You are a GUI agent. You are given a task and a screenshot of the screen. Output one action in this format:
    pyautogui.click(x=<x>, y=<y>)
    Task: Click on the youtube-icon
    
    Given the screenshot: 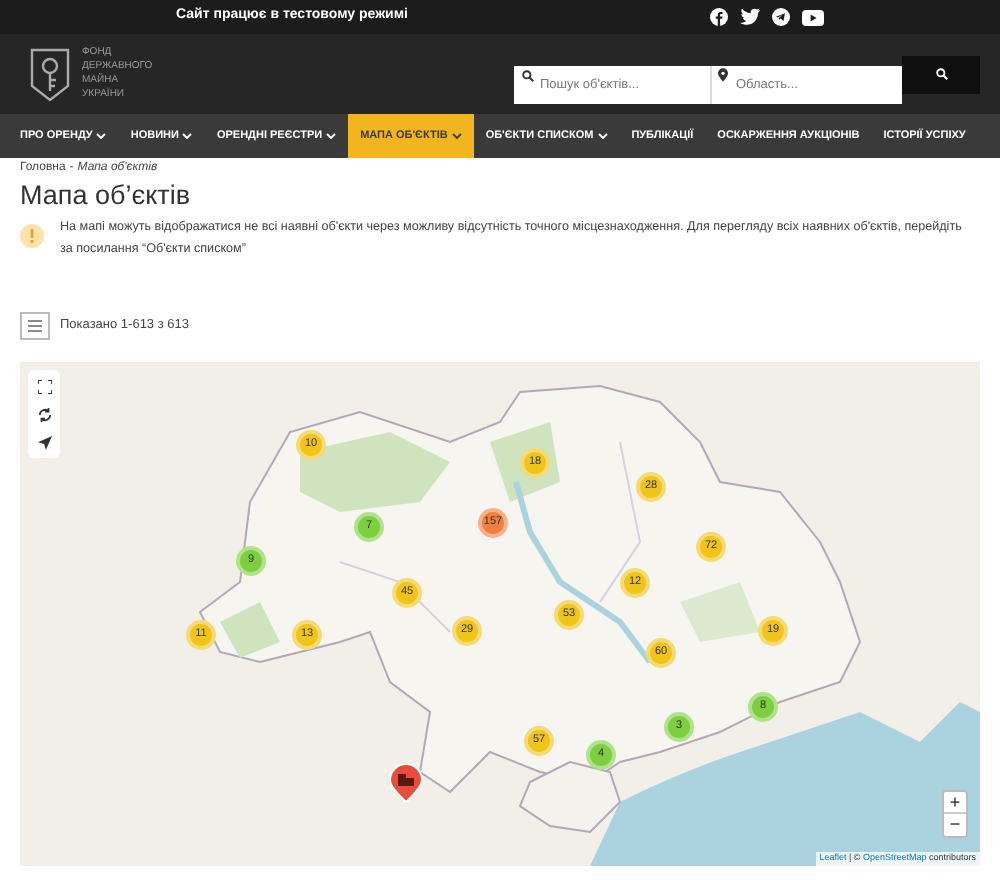 What is the action you would take?
    pyautogui.click(x=813, y=17)
    